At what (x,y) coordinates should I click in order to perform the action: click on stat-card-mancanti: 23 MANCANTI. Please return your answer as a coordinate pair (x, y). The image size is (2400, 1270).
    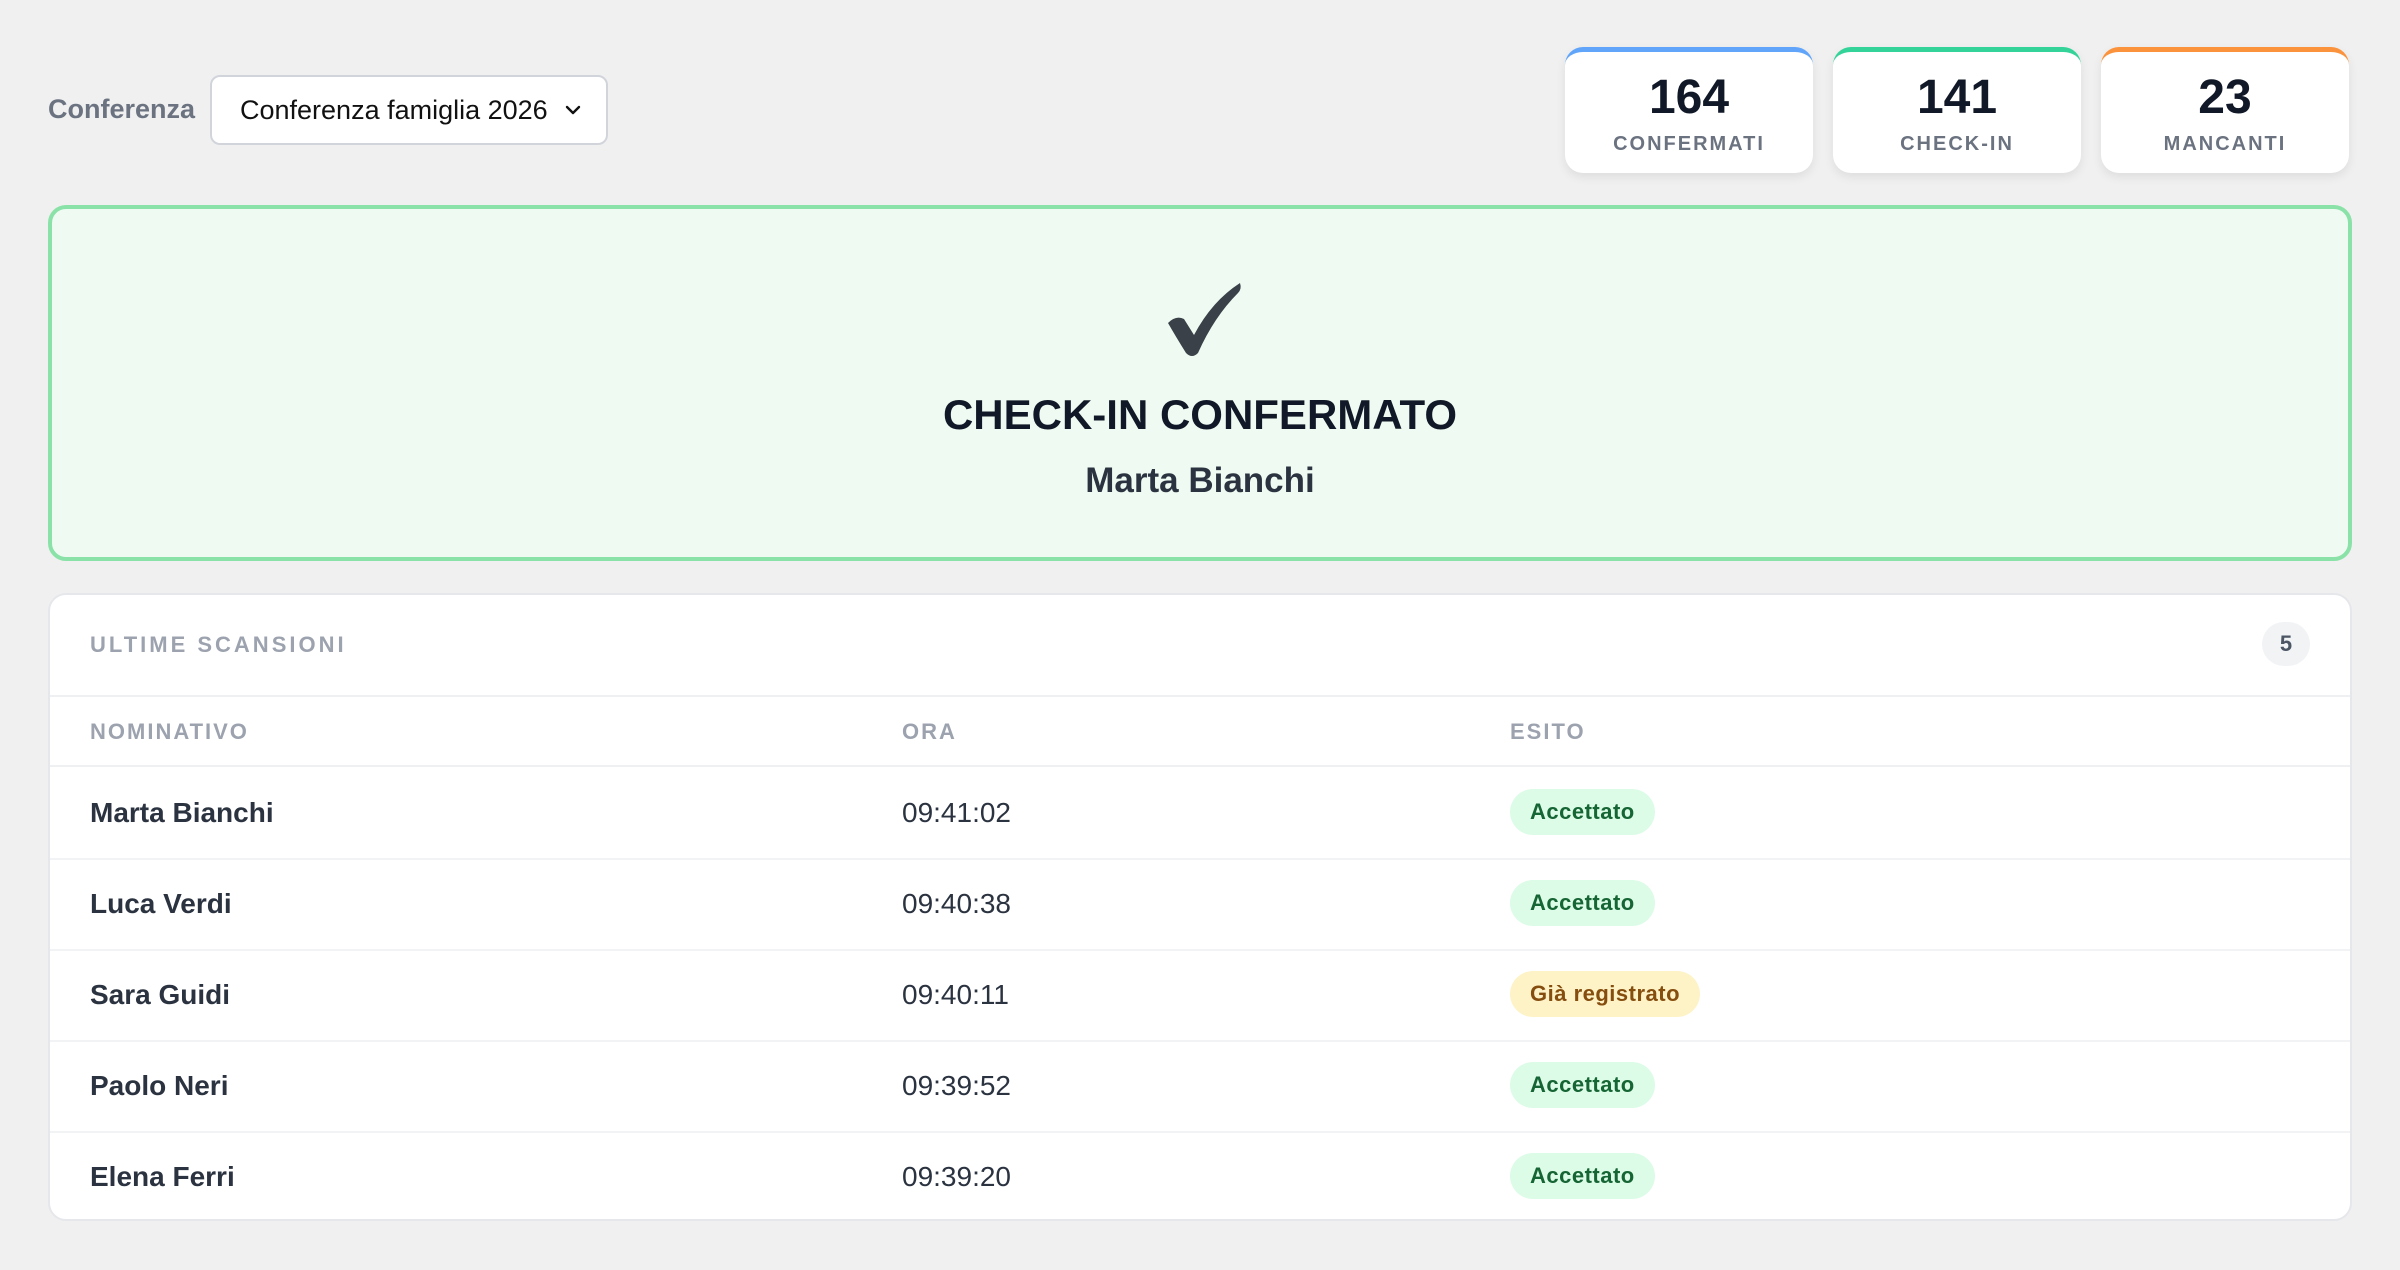
    Looking at the image, I should click on (2225, 110).